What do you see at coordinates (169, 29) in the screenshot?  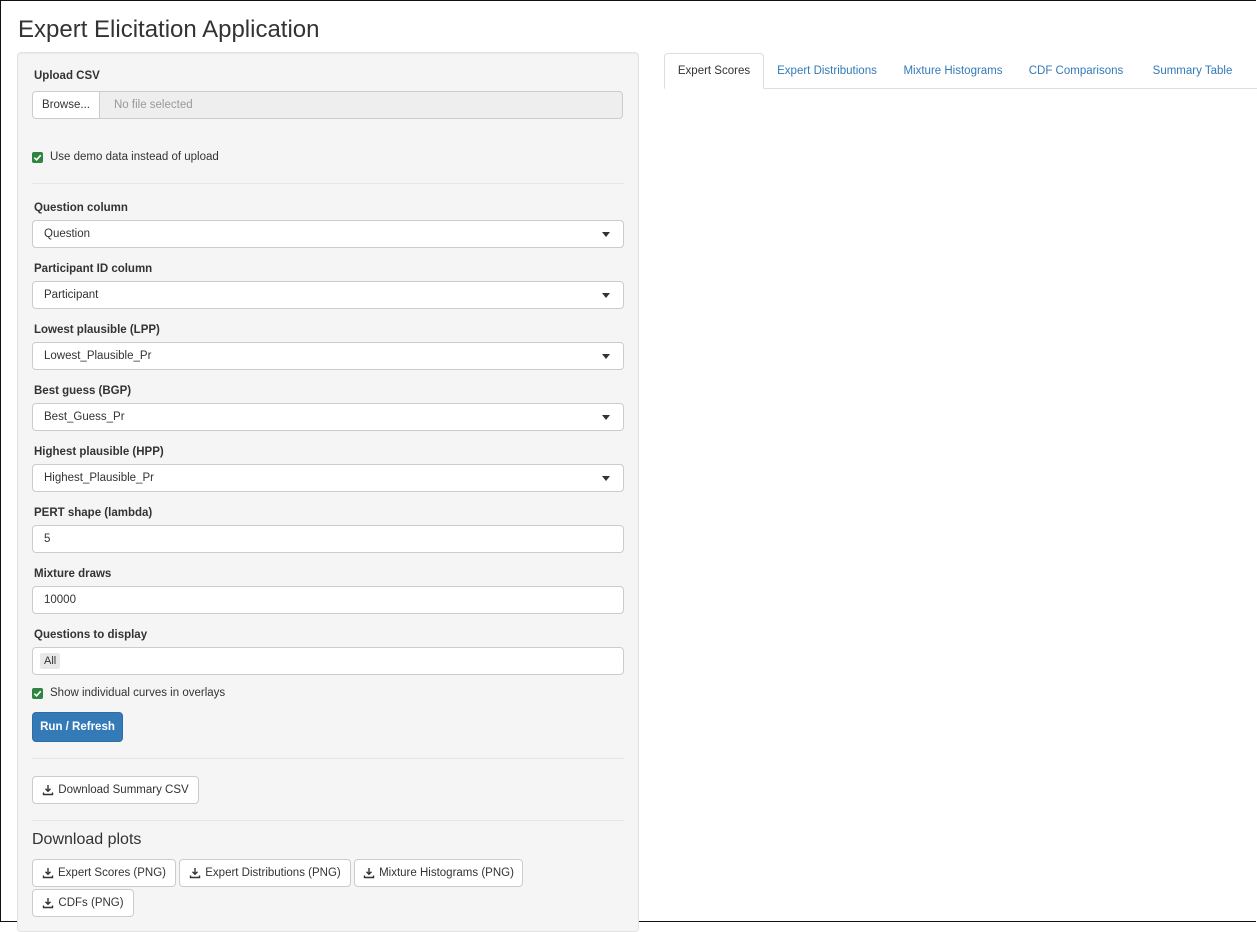 I see `page-title: Expert Elicitation Application` at bounding box center [169, 29].